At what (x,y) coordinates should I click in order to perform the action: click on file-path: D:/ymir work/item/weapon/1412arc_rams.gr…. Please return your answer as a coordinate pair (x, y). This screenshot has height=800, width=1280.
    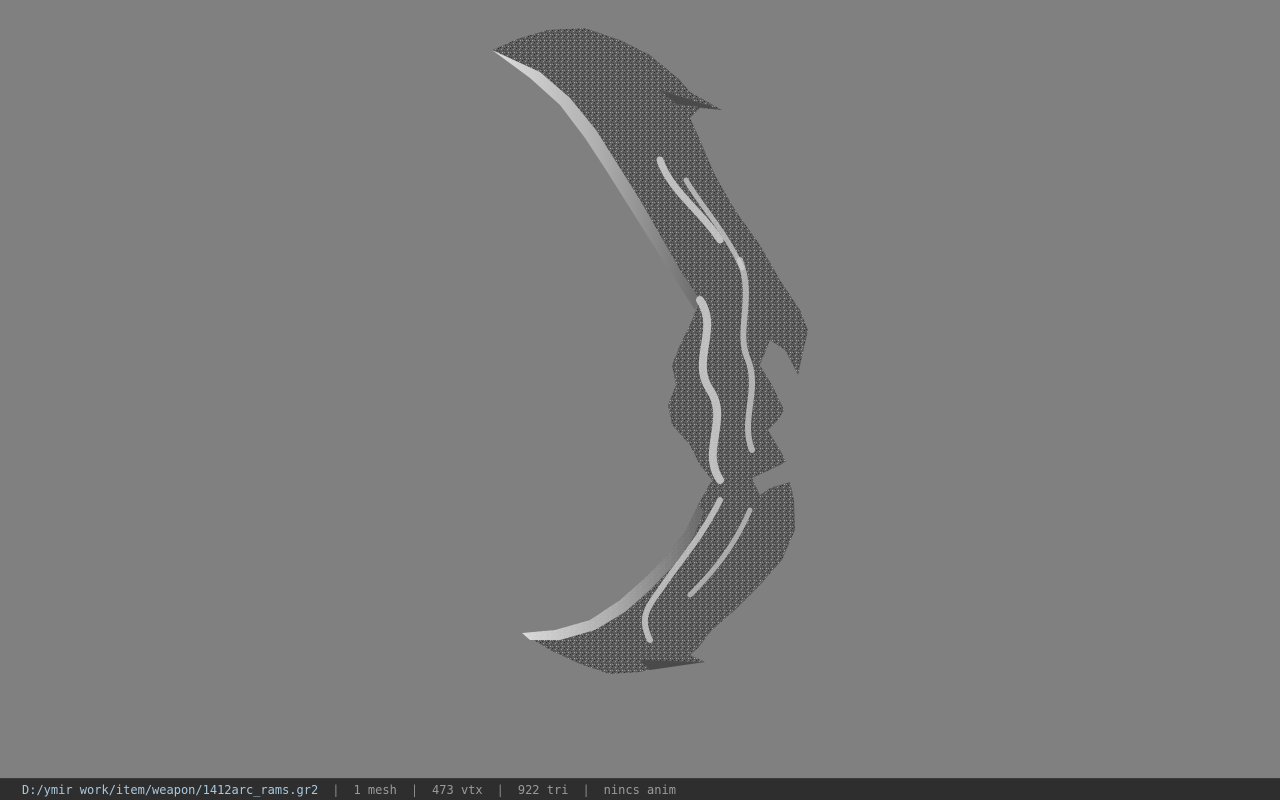
    Looking at the image, I should click on (170, 789).